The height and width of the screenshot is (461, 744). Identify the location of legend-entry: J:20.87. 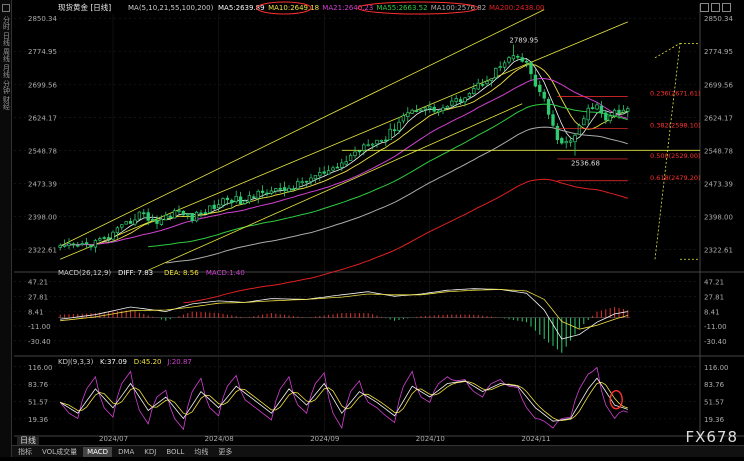
(178, 362).